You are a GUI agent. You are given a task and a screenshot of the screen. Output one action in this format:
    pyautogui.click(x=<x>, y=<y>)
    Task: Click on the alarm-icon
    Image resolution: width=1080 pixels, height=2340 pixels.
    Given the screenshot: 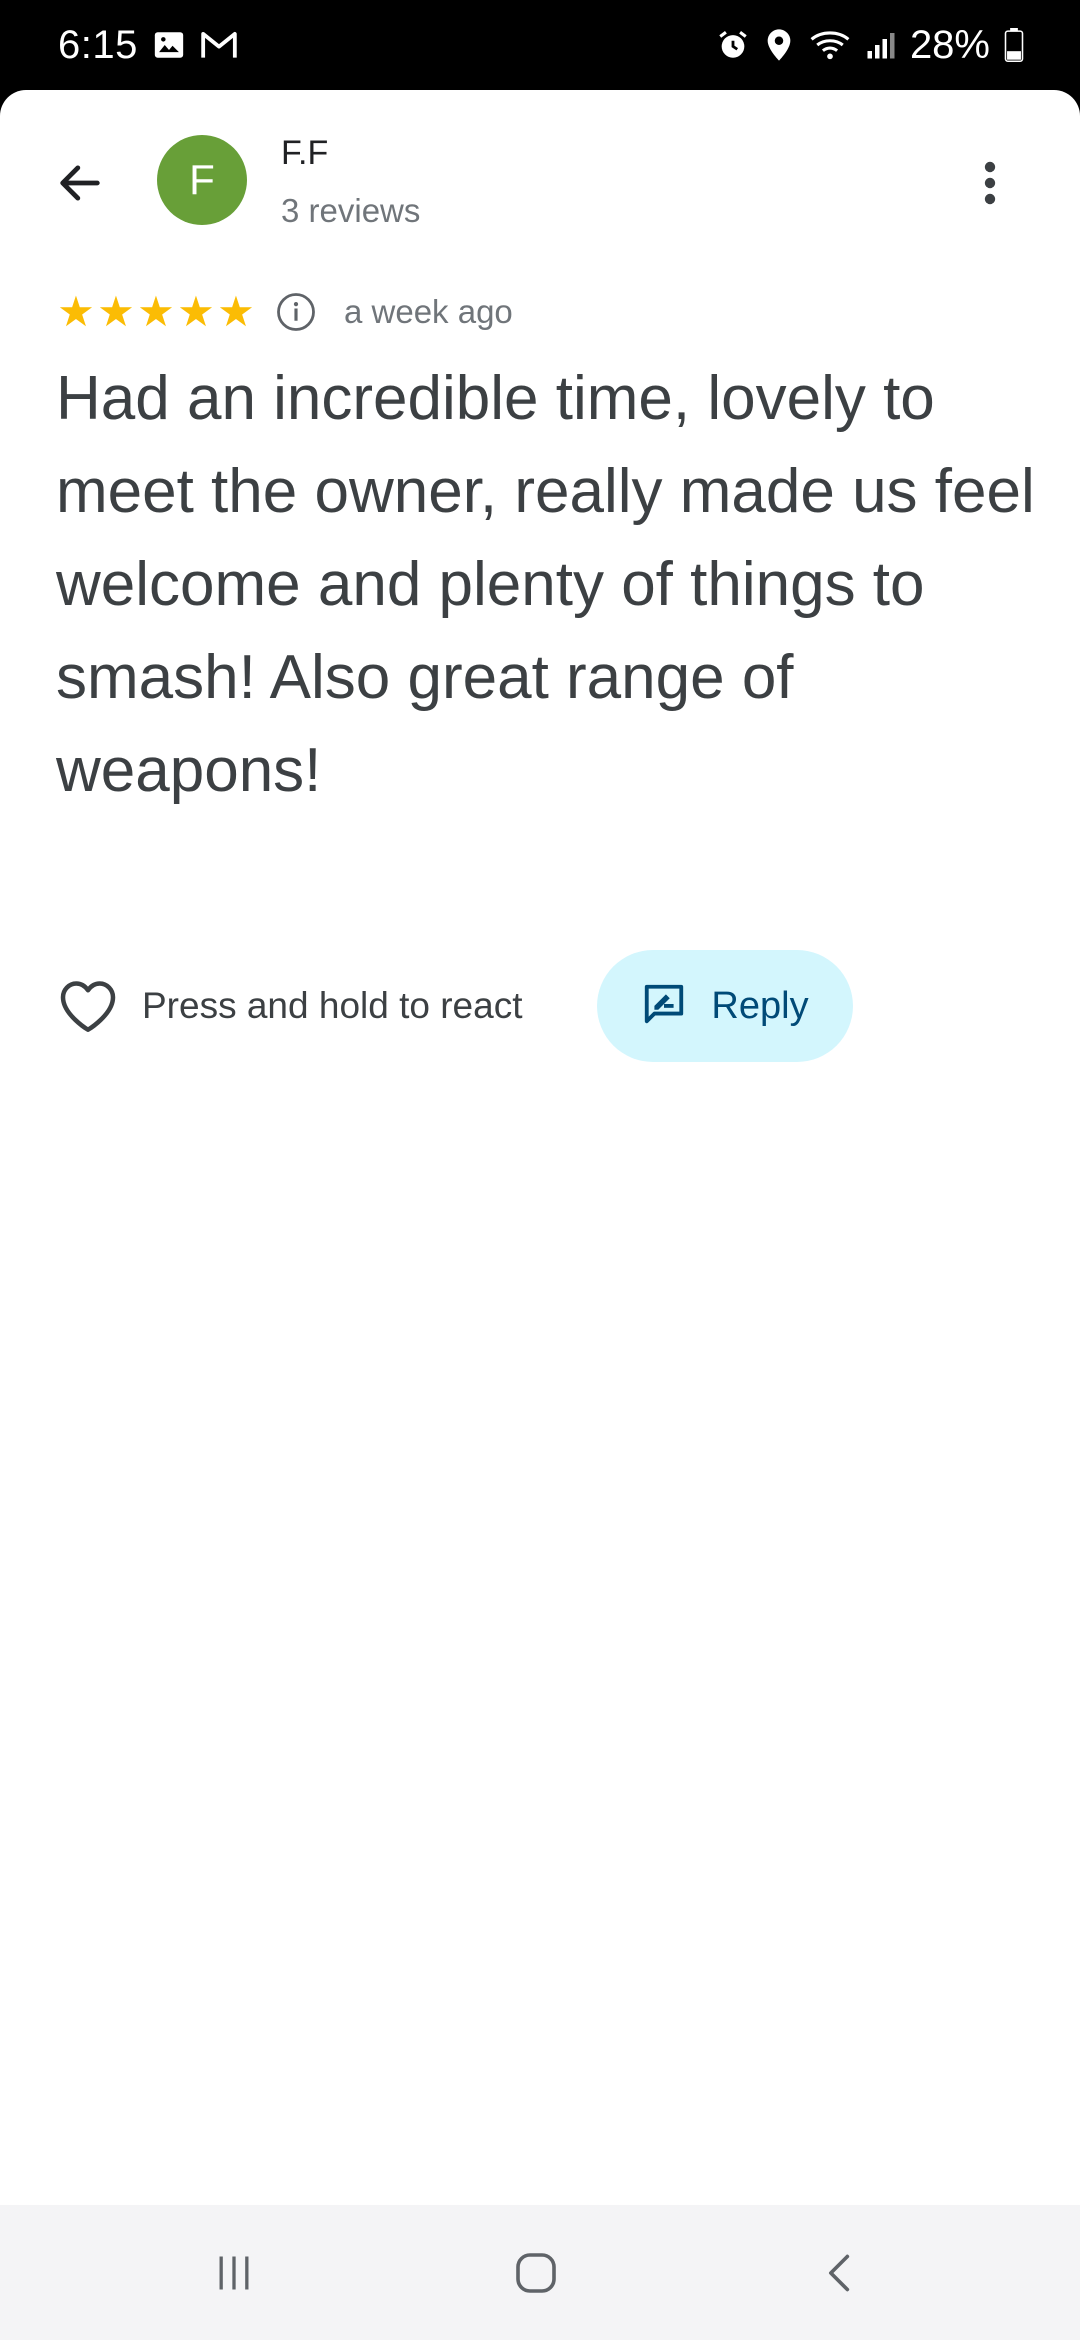 What is the action you would take?
    pyautogui.click(x=733, y=45)
    